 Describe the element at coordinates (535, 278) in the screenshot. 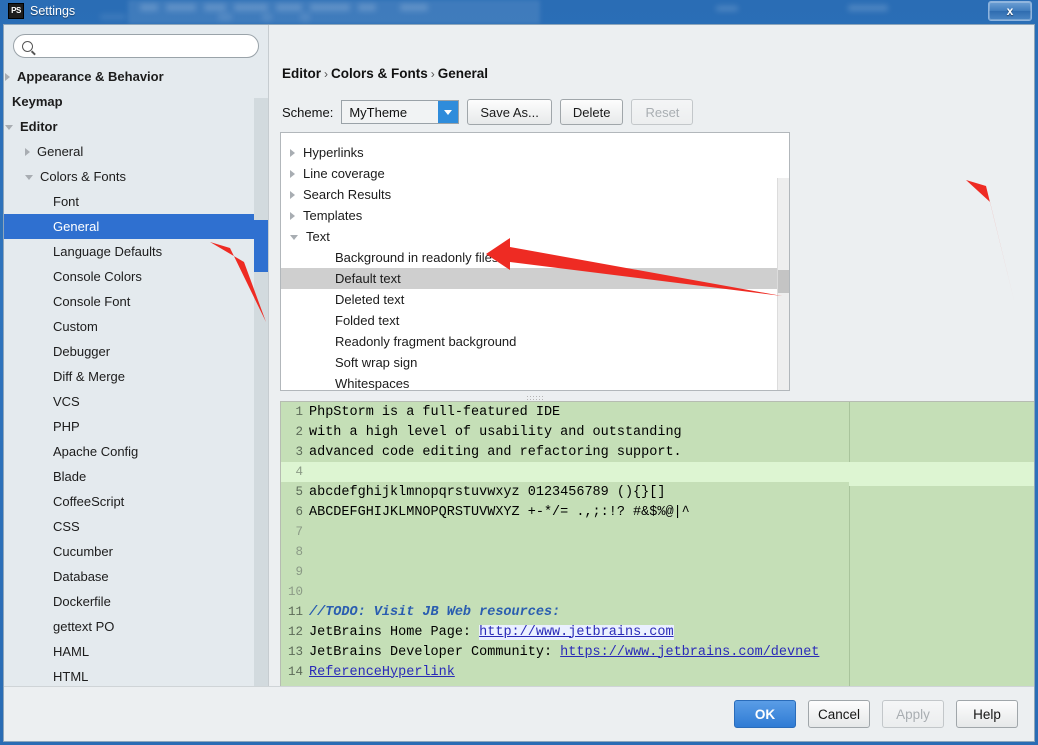

I see `attribute-row-default-text: Default text` at that location.